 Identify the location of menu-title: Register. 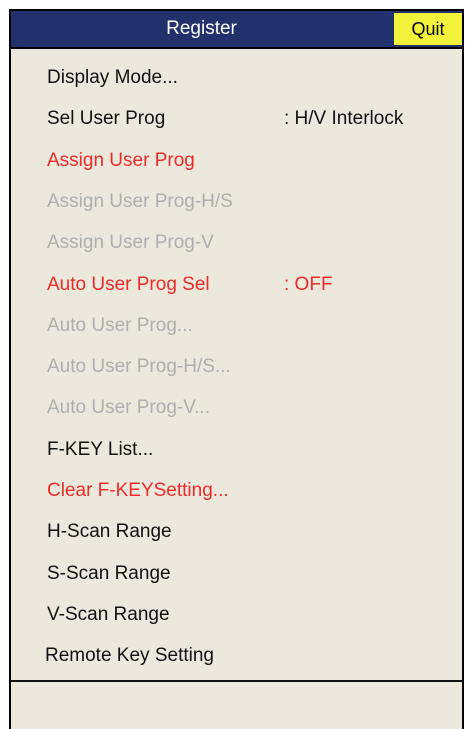
(201, 28).